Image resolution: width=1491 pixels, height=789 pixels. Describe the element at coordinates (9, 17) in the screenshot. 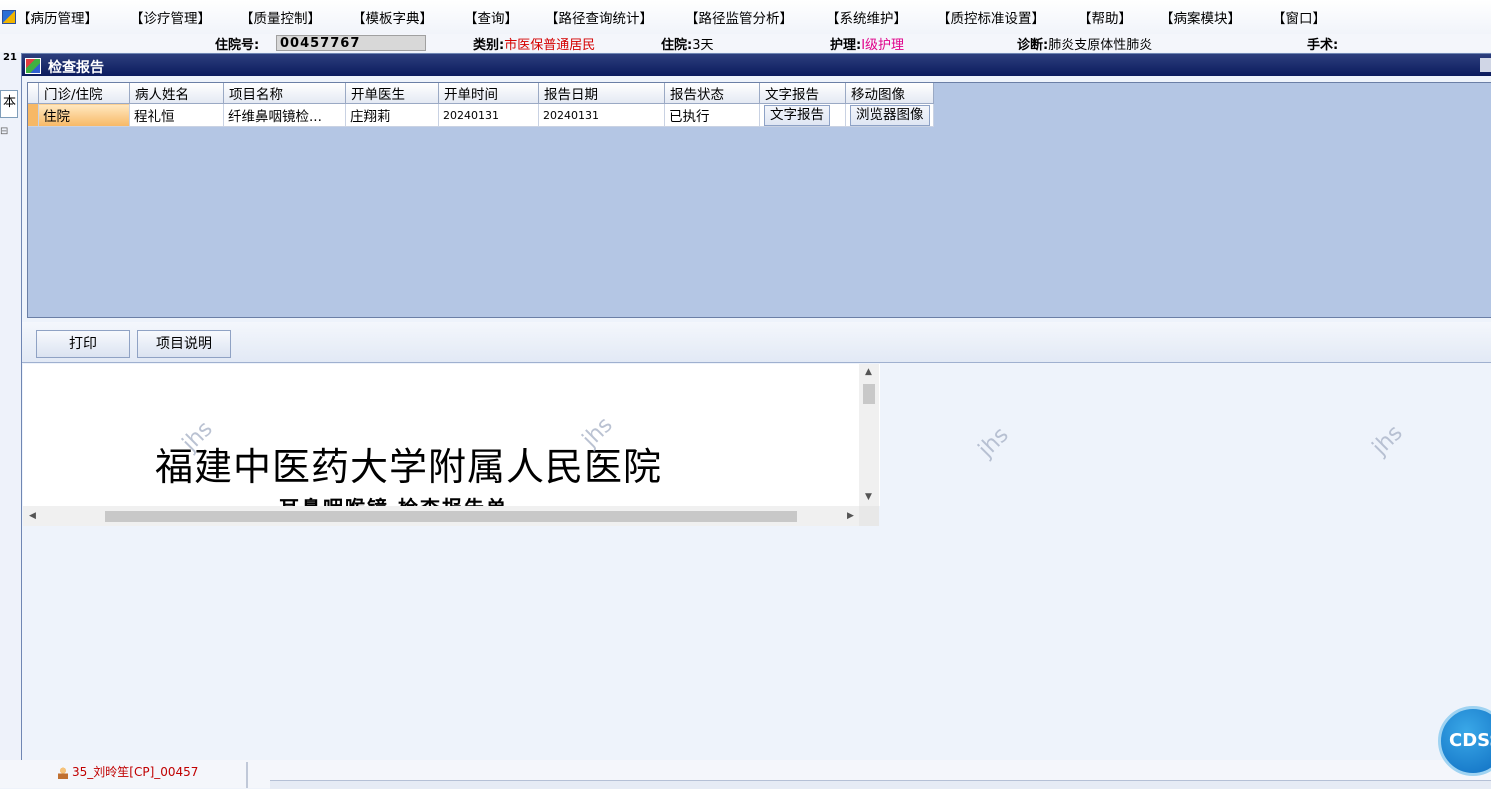

I see `app-icon` at that location.